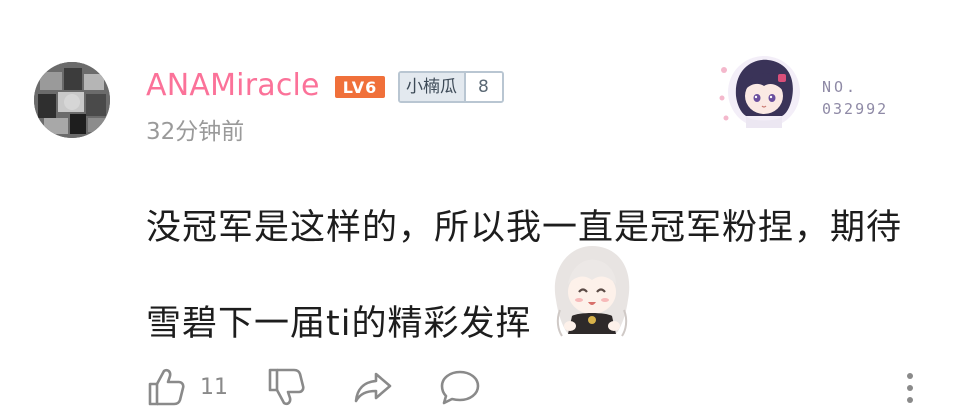 The image size is (960, 416). Describe the element at coordinates (166, 389) in the screenshot. I see `thumbs-up-icon` at that location.